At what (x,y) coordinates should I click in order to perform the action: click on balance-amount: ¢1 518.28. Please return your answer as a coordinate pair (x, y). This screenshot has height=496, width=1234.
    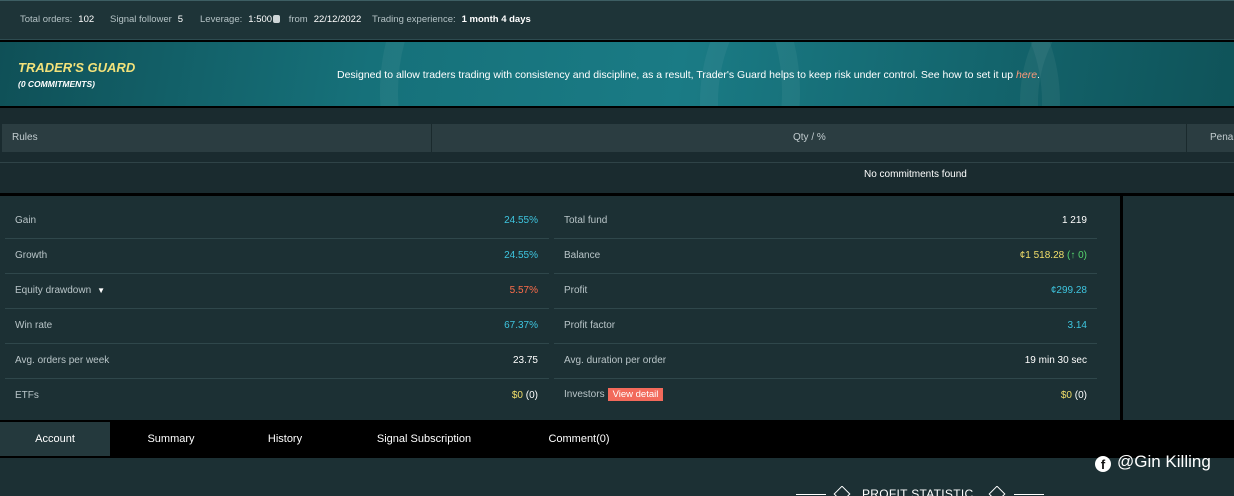
    Looking at the image, I should click on (1042, 255).